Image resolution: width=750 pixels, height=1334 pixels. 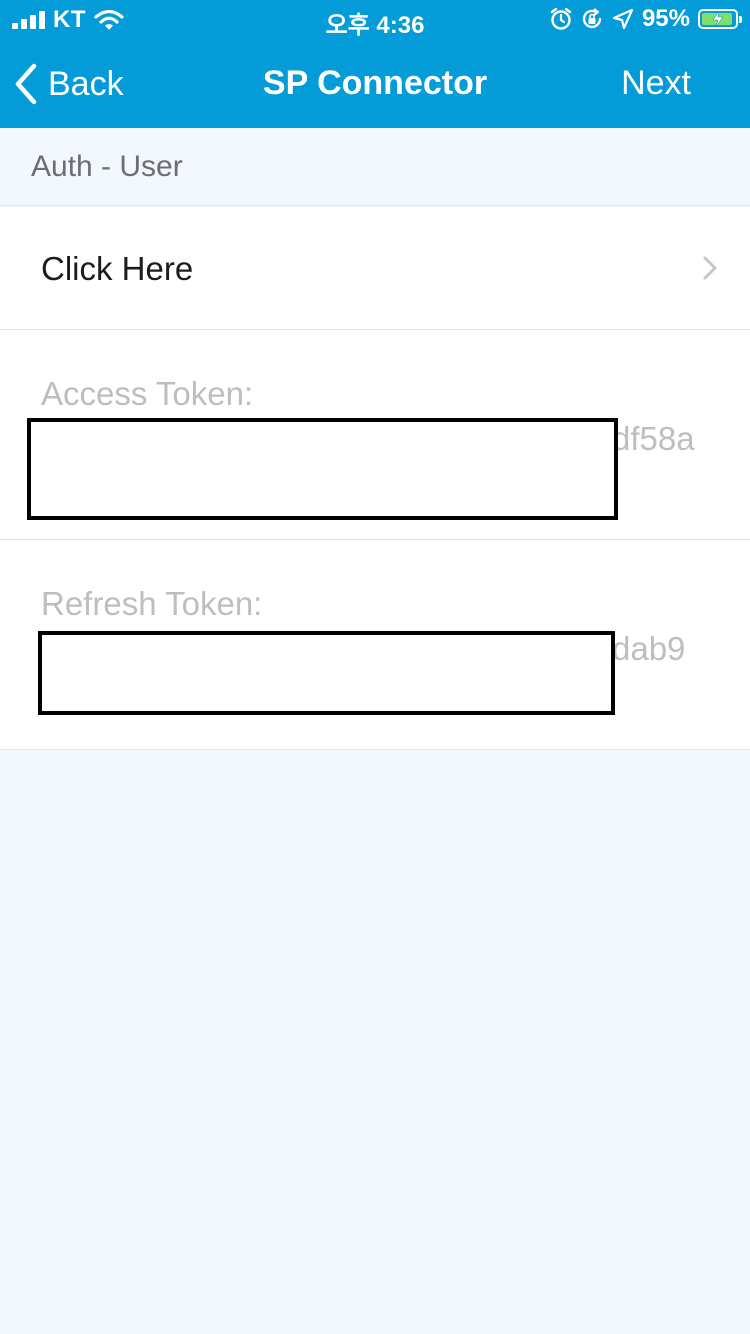 I want to click on status-right: 95%, so click(x=646, y=19).